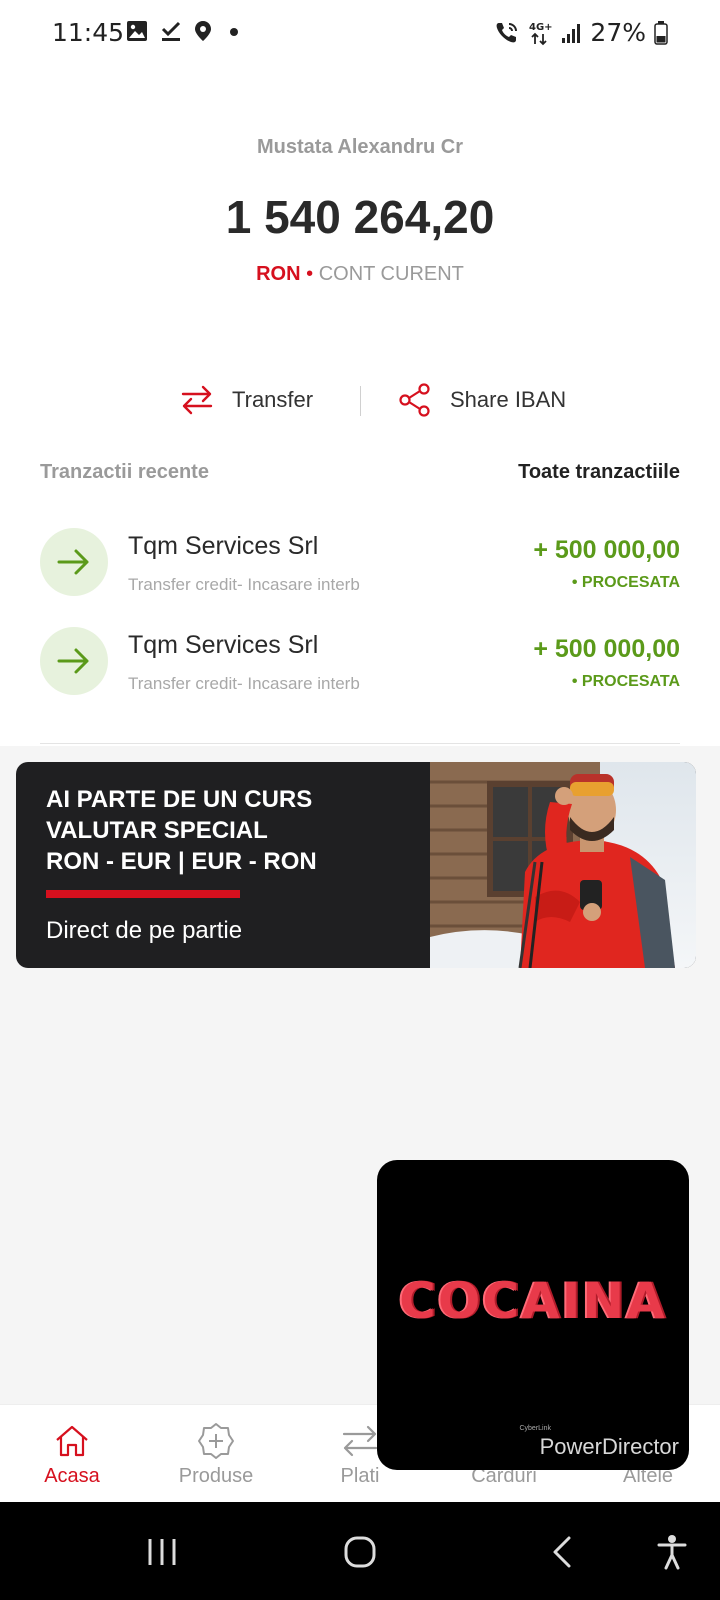 The image size is (720, 1600). I want to click on account-holder-name: Mustata Alexandru Cr, so click(360, 147).